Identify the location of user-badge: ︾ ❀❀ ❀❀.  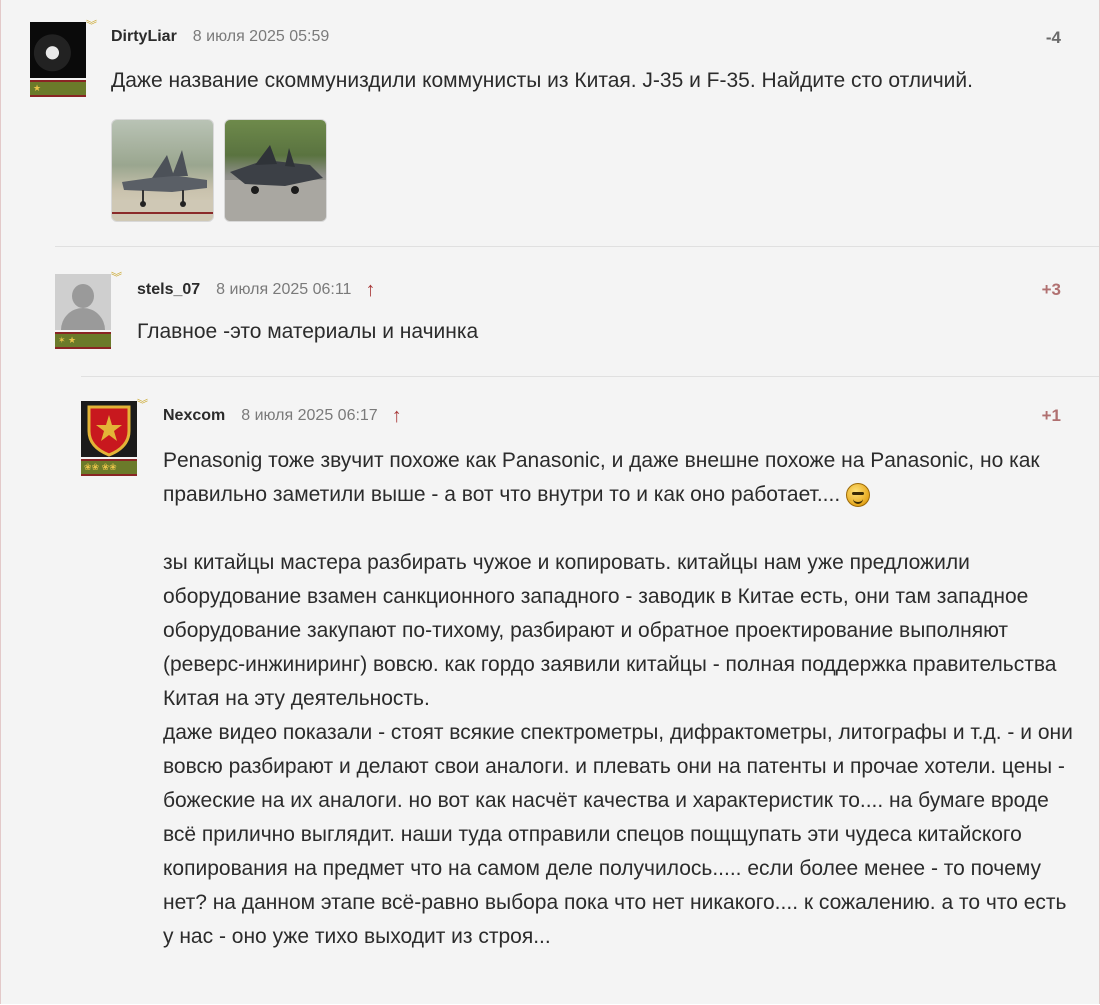
(114, 438).